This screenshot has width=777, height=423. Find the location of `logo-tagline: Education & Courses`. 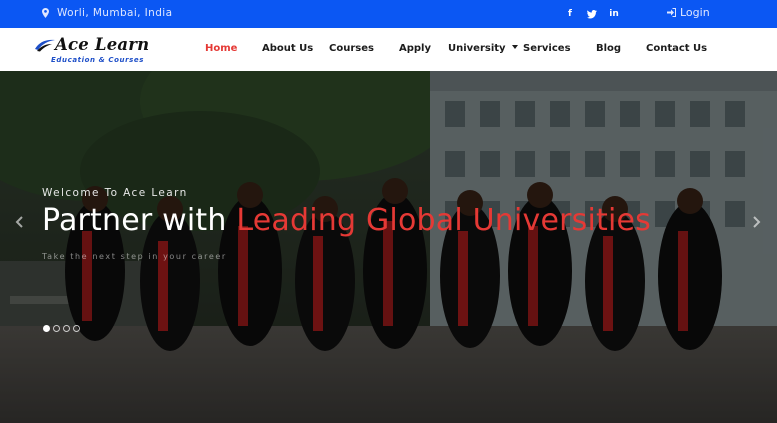

logo-tagline: Education & Courses is located at coordinates (98, 60).